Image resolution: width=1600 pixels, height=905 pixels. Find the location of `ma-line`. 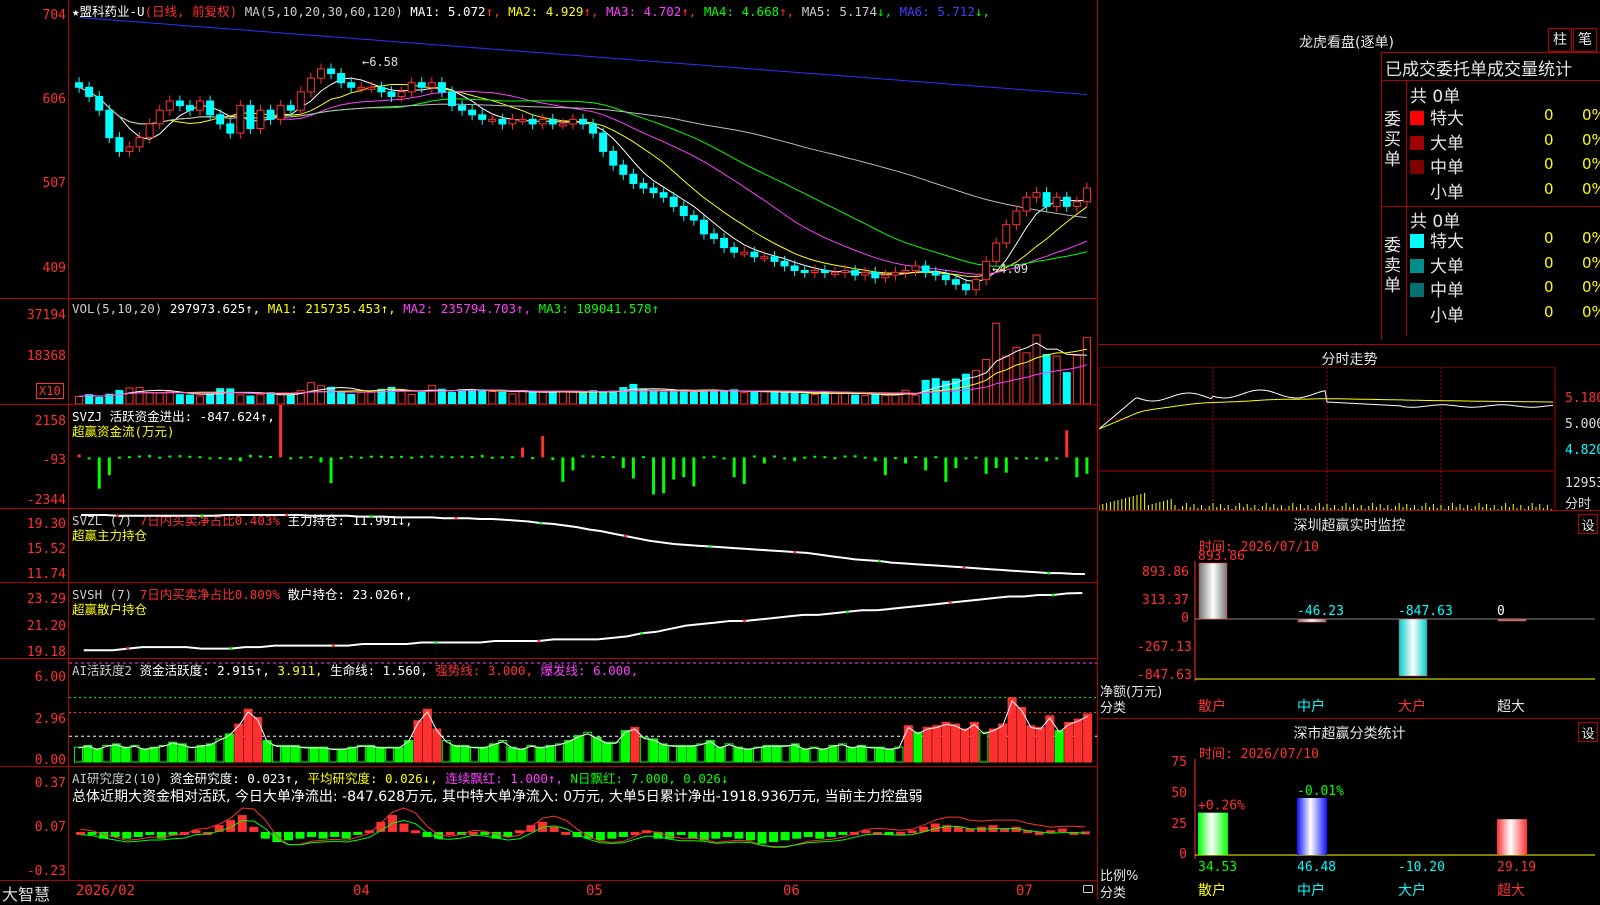

ma-line is located at coordinates (583, 56).